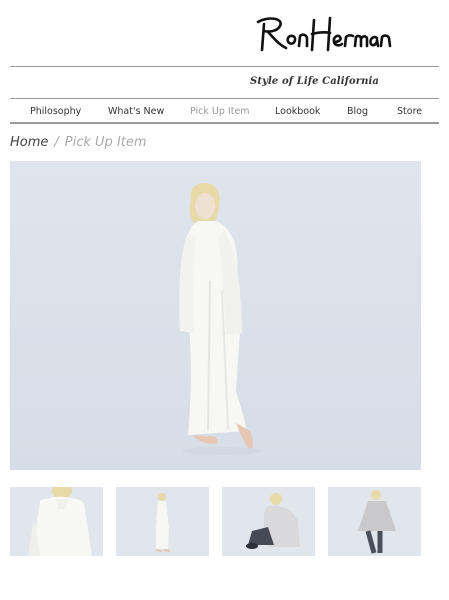  I want to click on nav-item-philosophy: Philosophy, so click(55, 111).